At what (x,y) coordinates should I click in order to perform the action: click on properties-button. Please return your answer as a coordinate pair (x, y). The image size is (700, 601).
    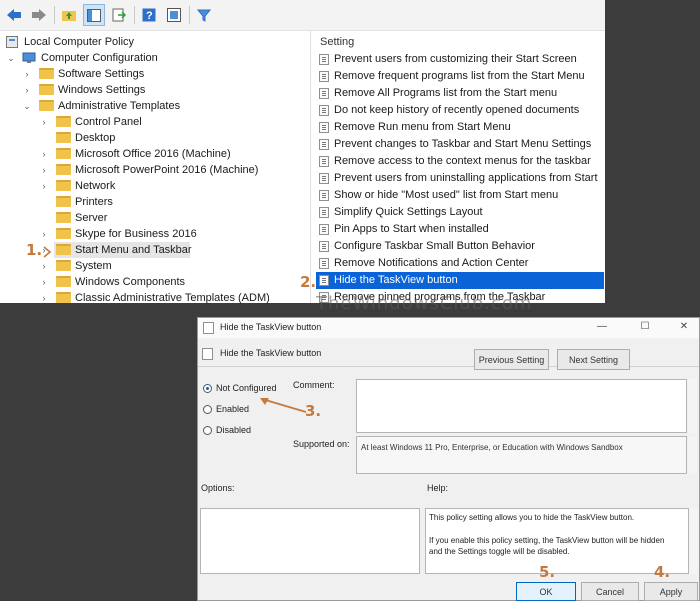
    Looking at the image, I should click on (174, 15).